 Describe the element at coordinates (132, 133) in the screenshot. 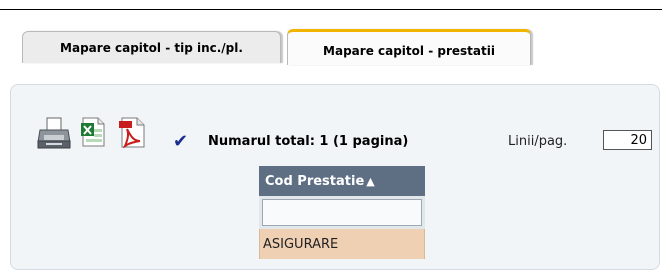

I see `pdf-icon` at that location.